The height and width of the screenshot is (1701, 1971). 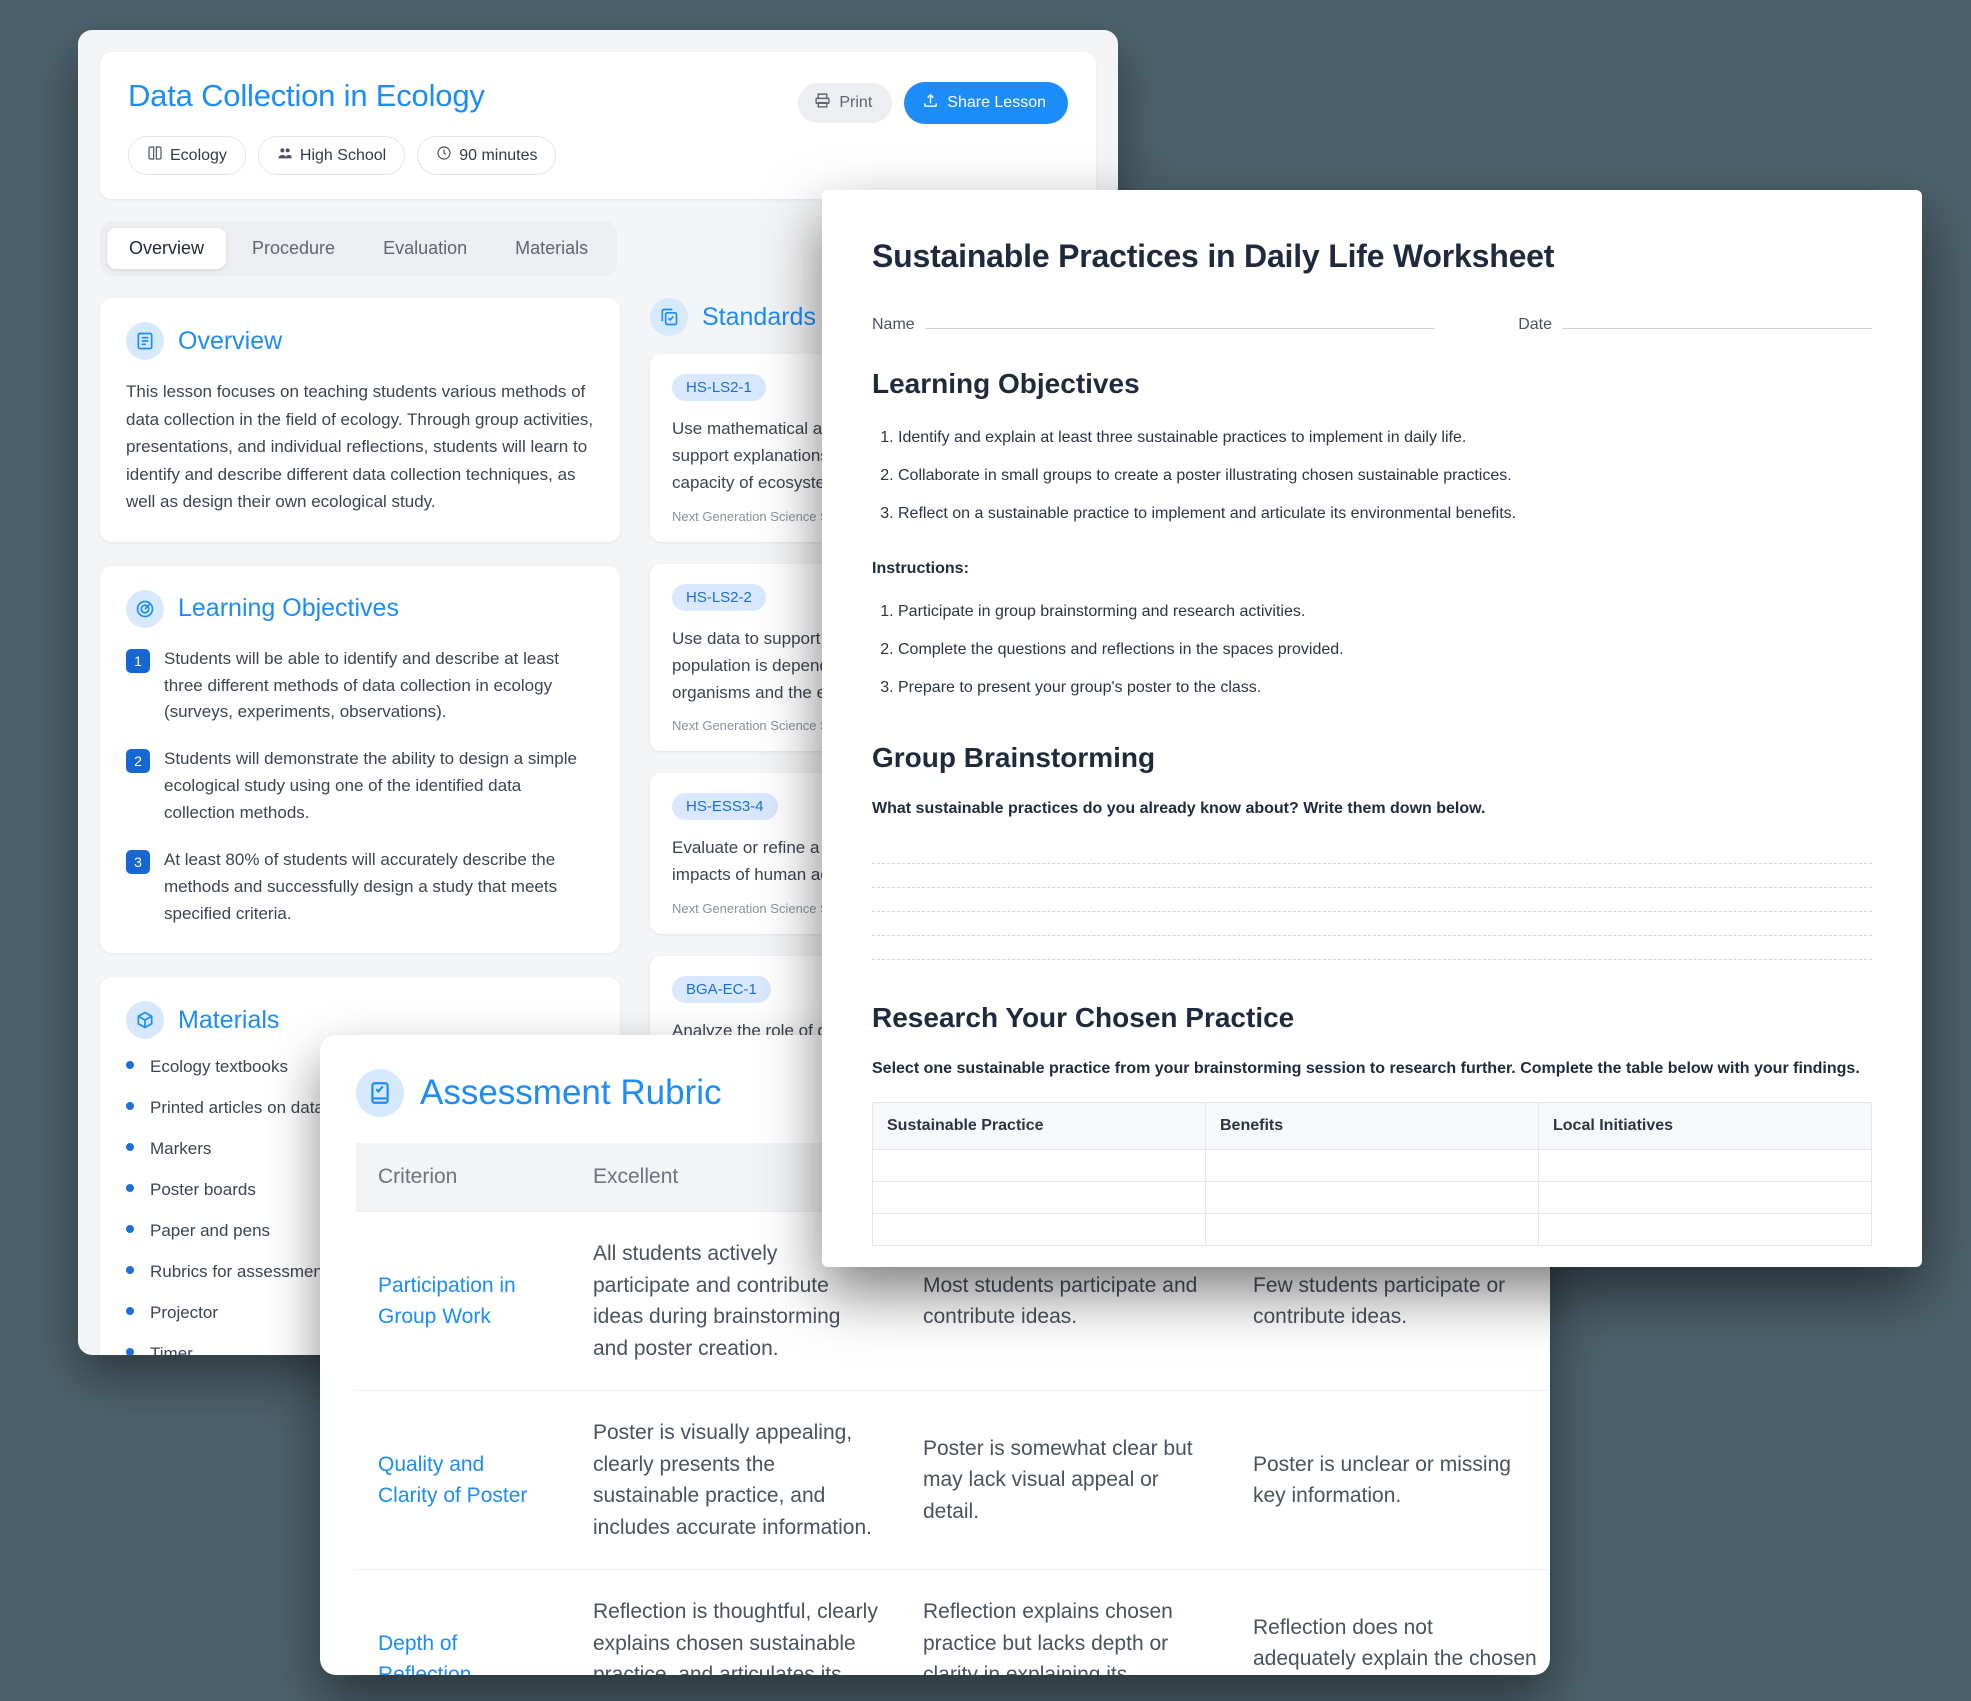 I want to click on date-field-group: Date, so click(x=1695, y=323).